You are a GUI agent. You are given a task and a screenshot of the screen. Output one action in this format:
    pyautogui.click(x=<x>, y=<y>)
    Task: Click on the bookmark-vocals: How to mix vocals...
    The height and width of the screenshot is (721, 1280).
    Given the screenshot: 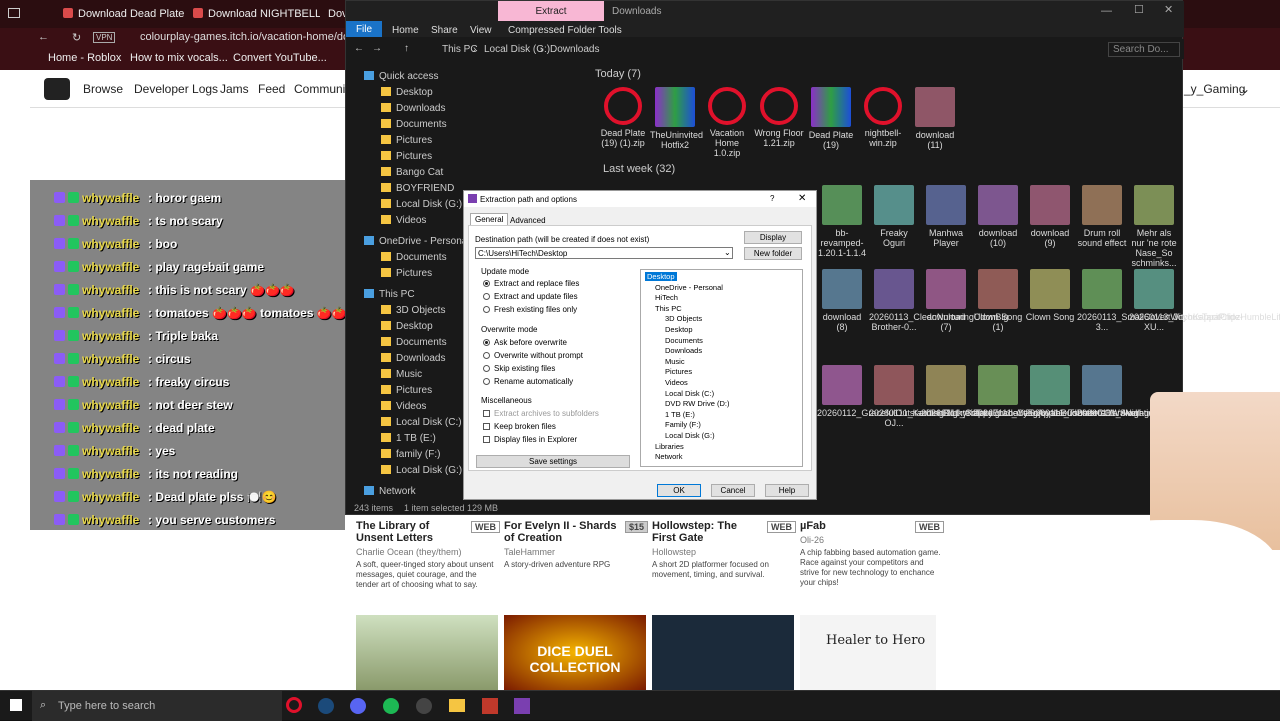 What is the action you would take?
    pyautogui.click(x=179, y=58)
    